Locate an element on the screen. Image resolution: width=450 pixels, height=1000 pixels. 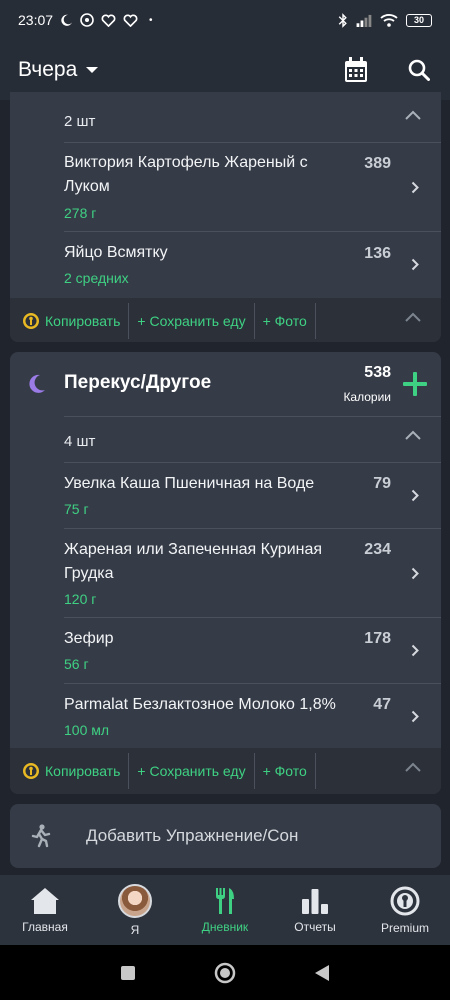
moon-icon is located at coordinates (37, 383).